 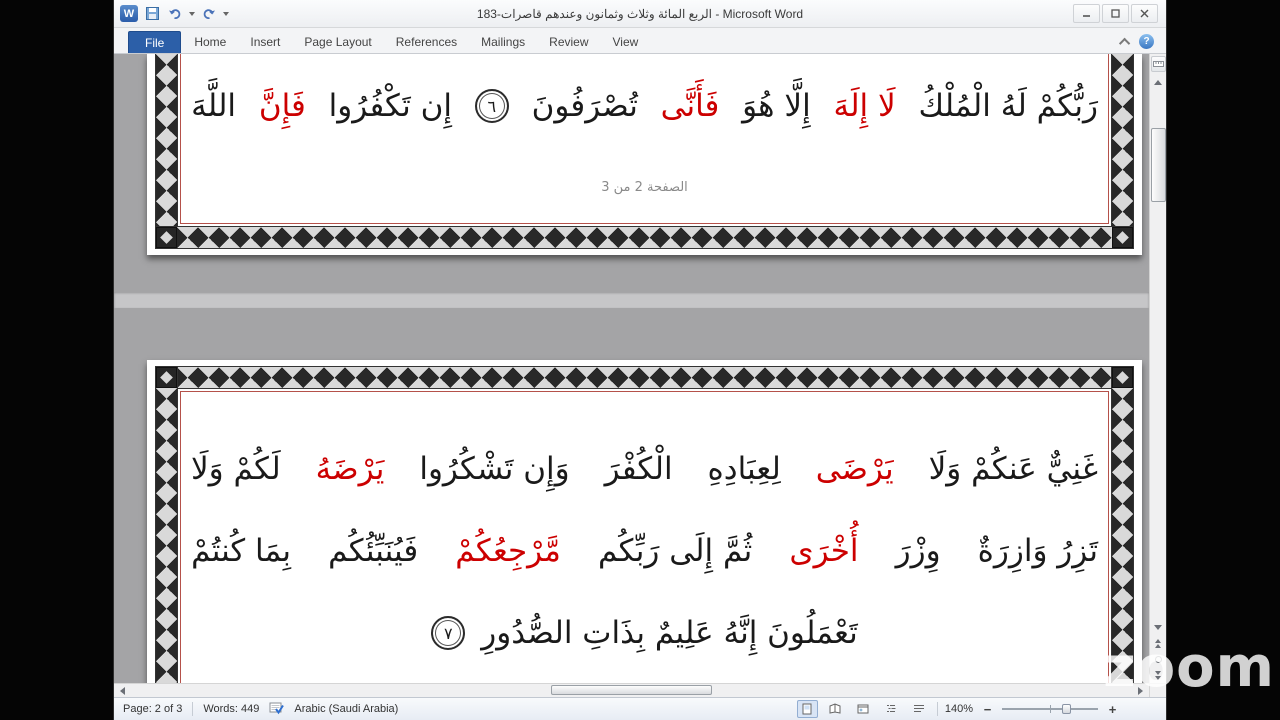 I want to click on quran-text-segment: وِزْرَ, so click(x=918, y=551).